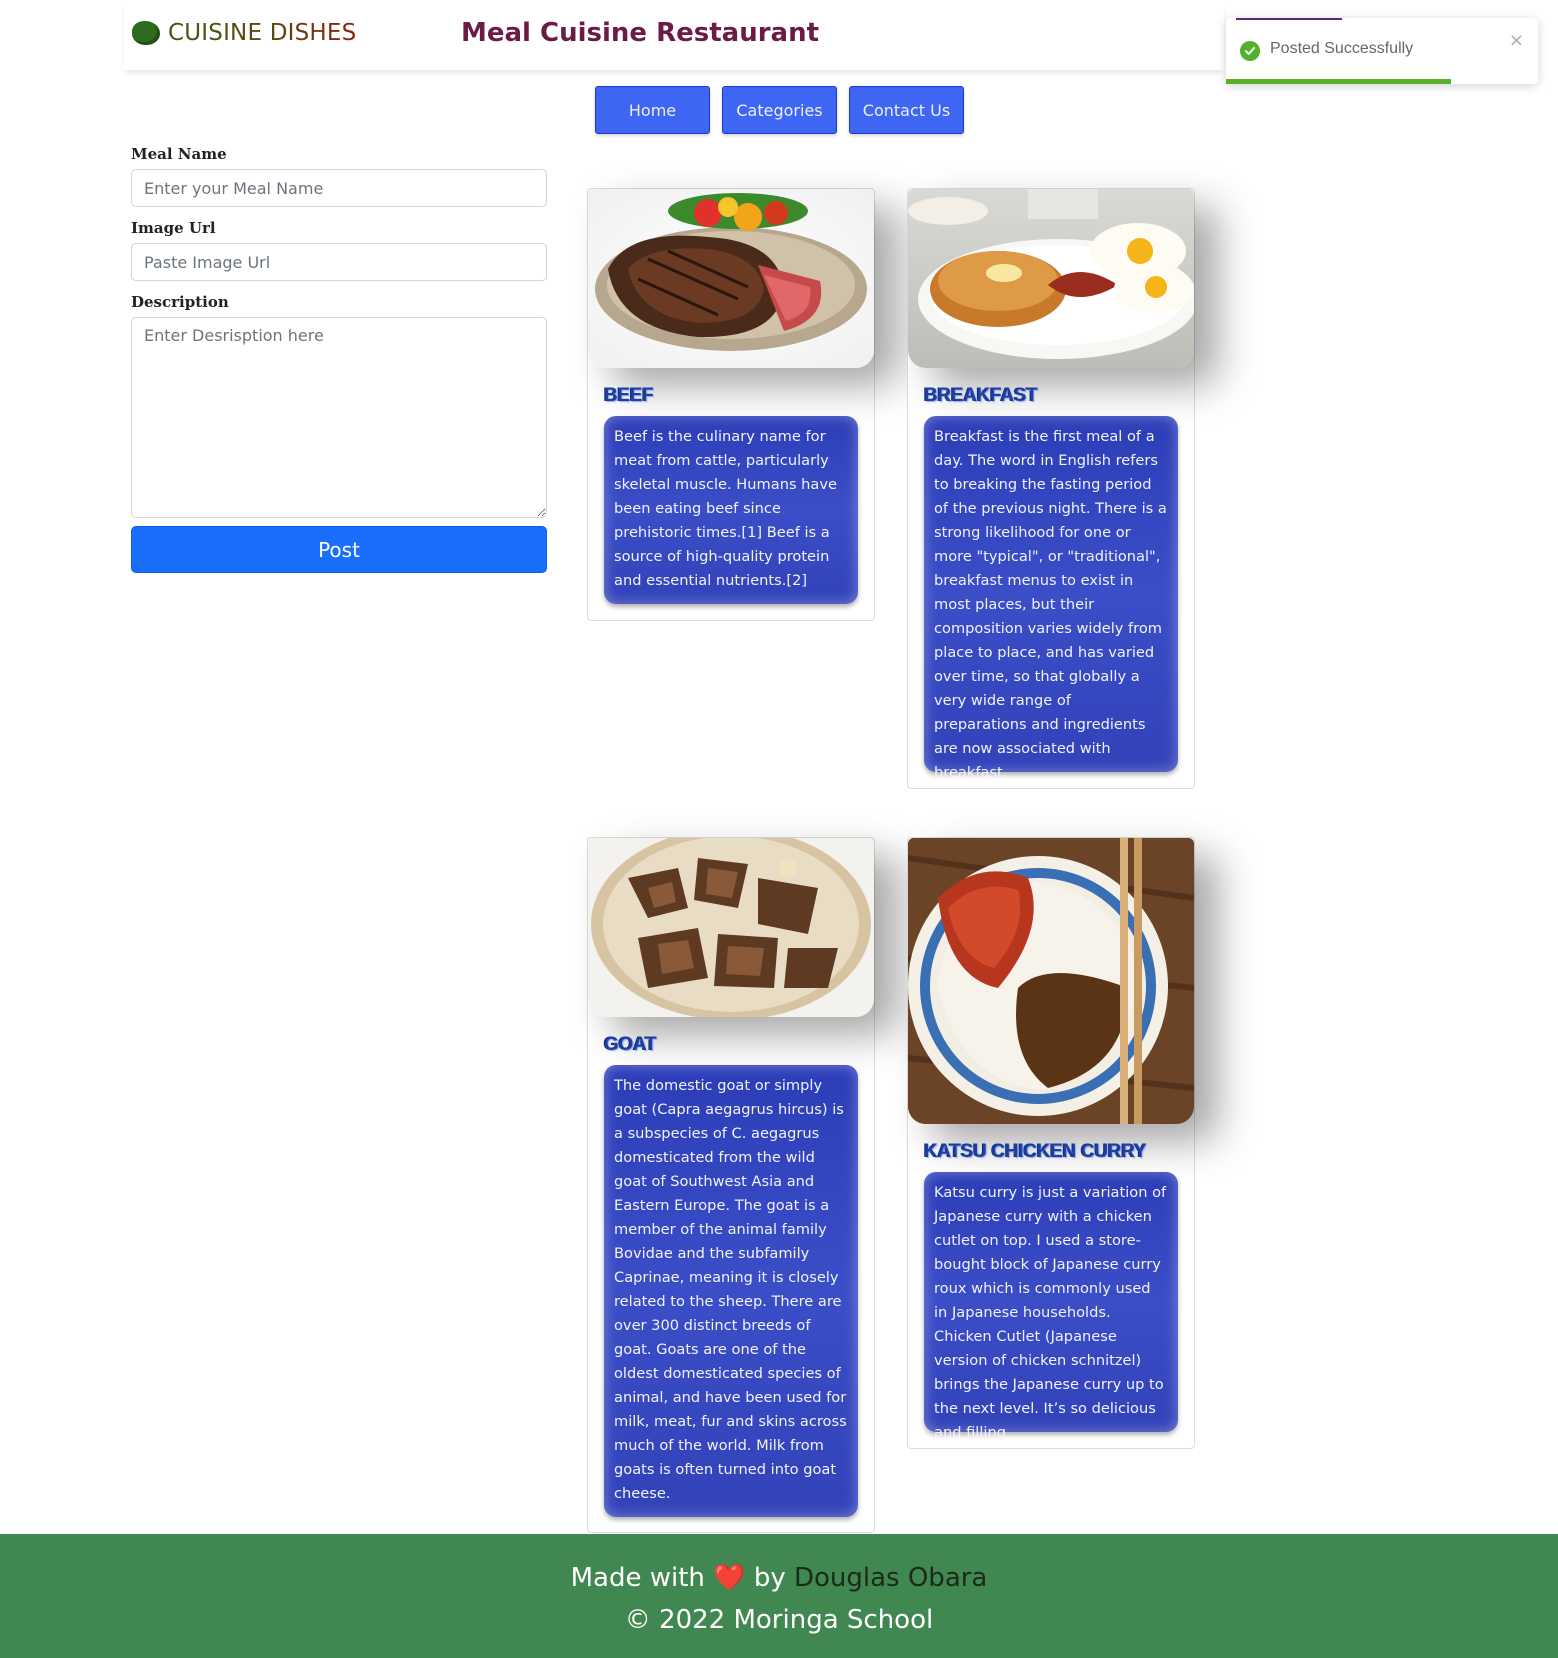 This screenshot has height=1658, width=1558. Describe the element at coordinates (981, 395) in the screenshot. I see `card-title: BREAKFAST` at that location.